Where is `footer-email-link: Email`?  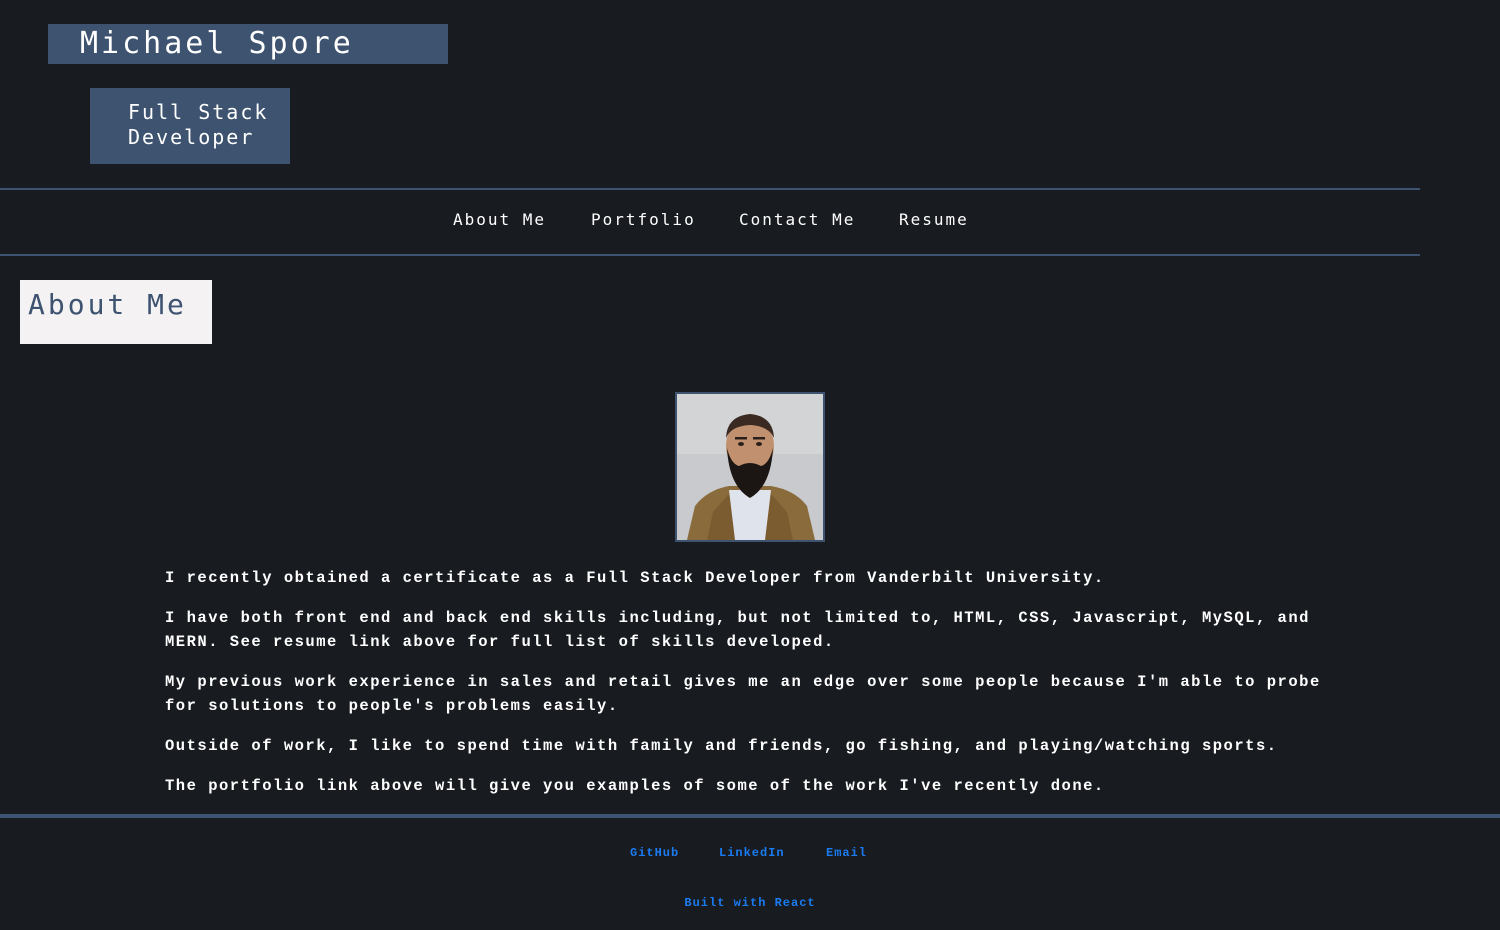
footer-email-link: Email is located at coordinates (846, 853).